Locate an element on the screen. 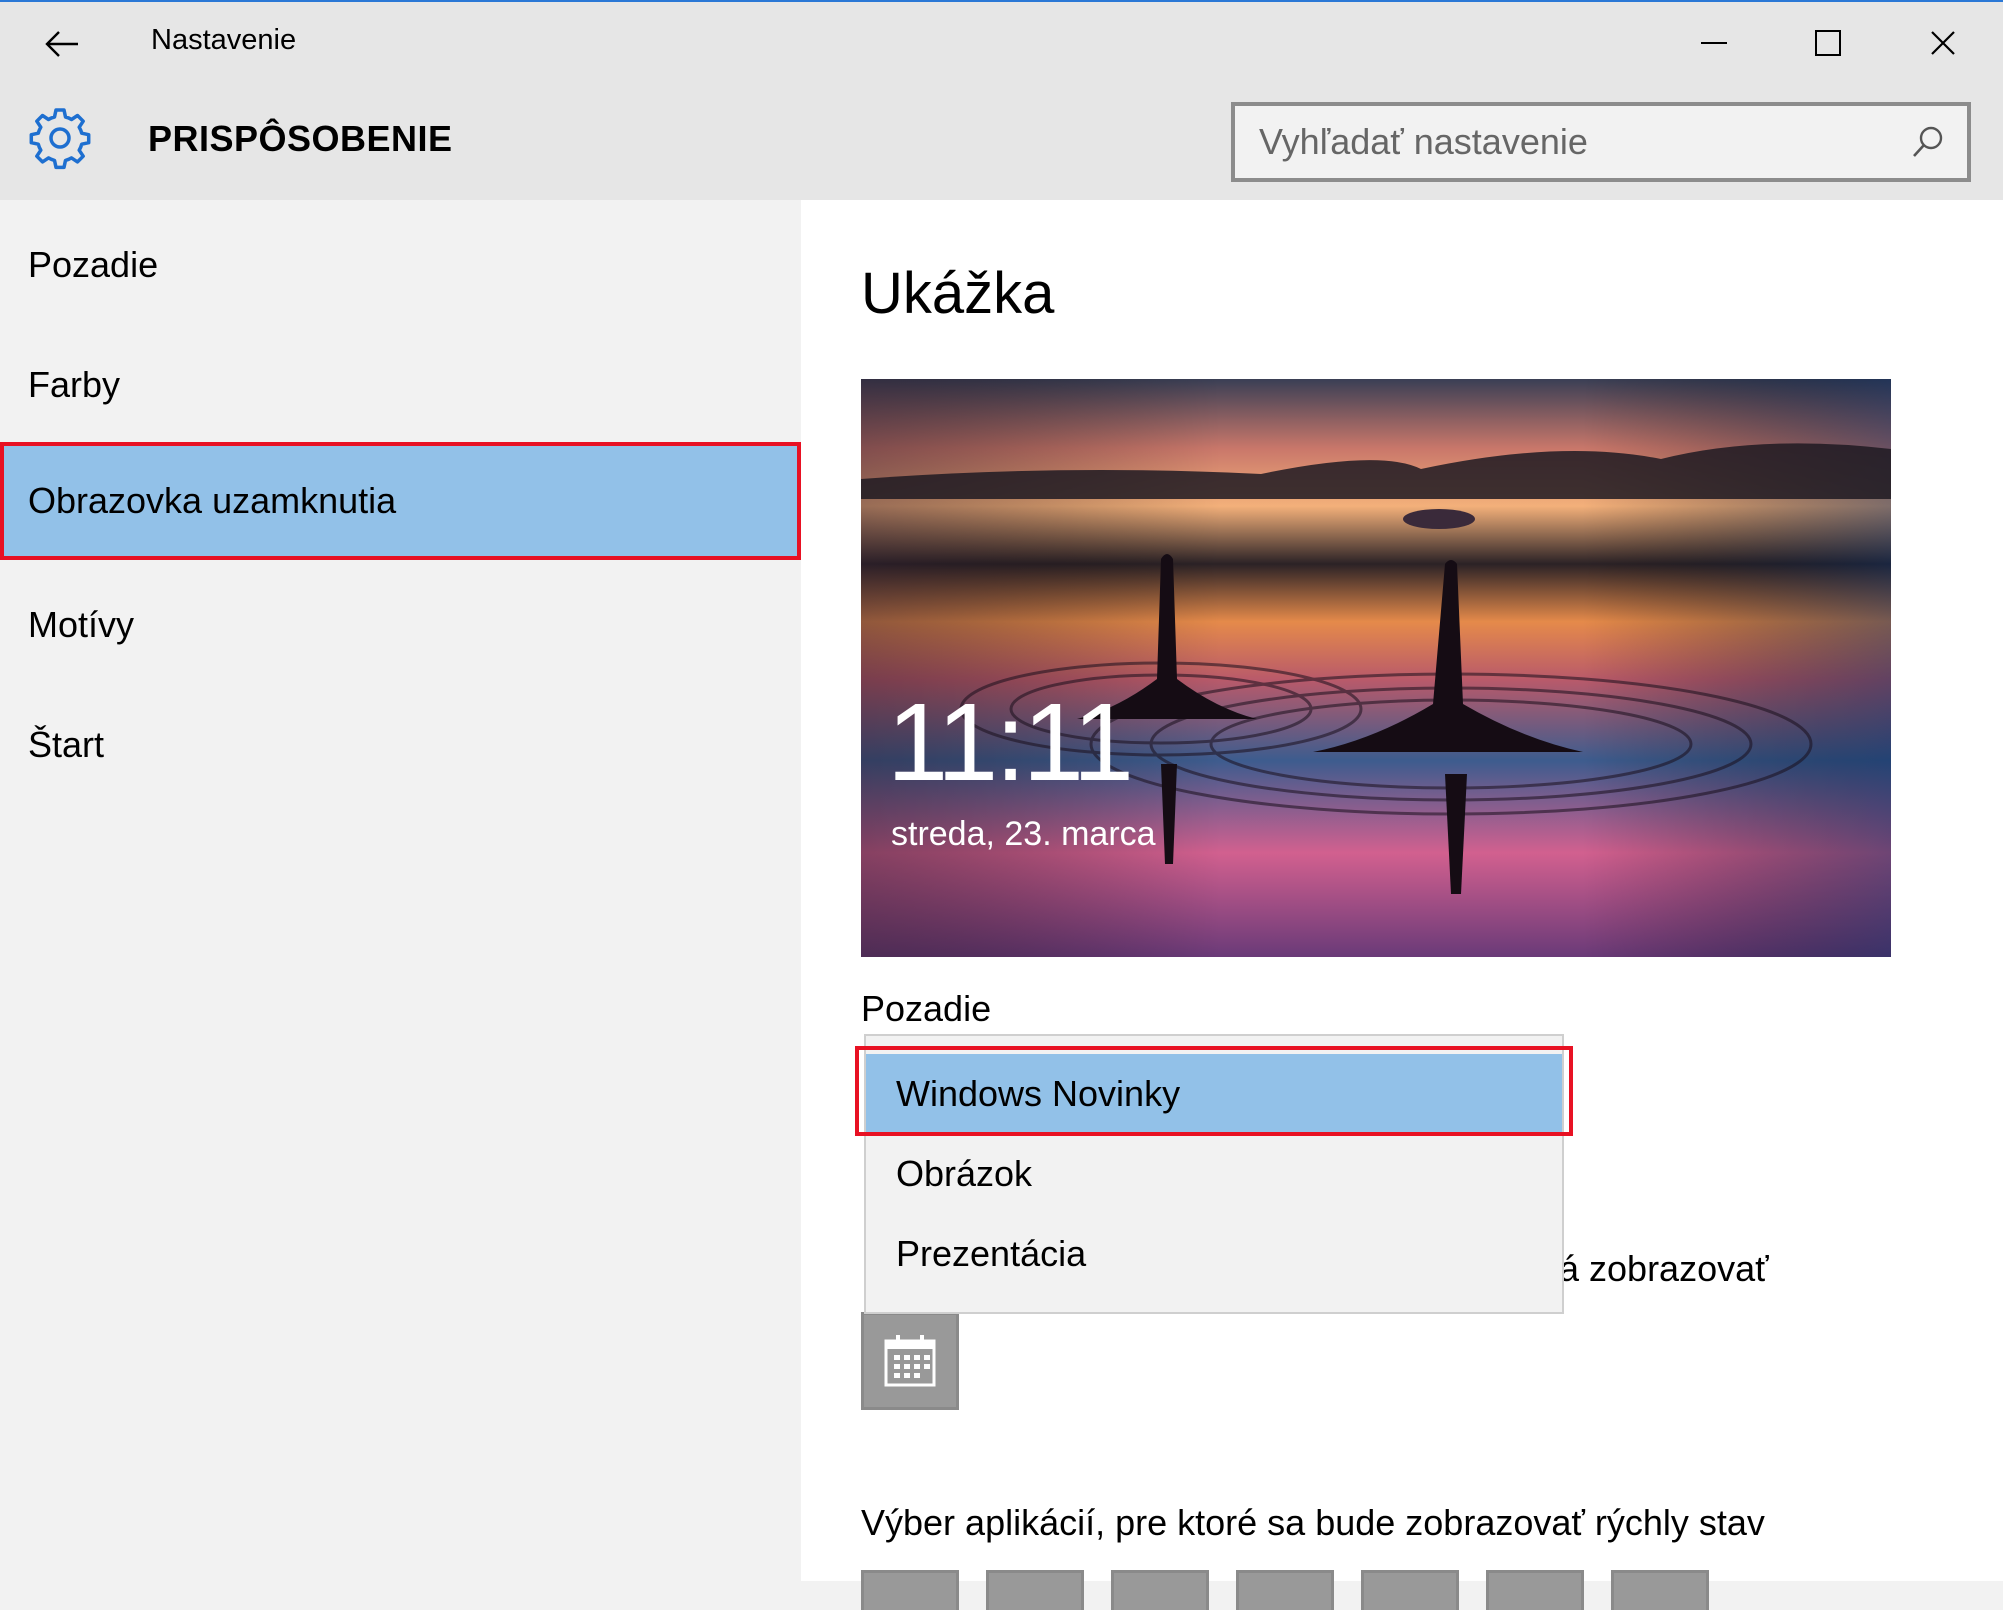 The width and height of the screenshot is (2003, 1610). maximize-icon is located at coordinates (1828, 43).